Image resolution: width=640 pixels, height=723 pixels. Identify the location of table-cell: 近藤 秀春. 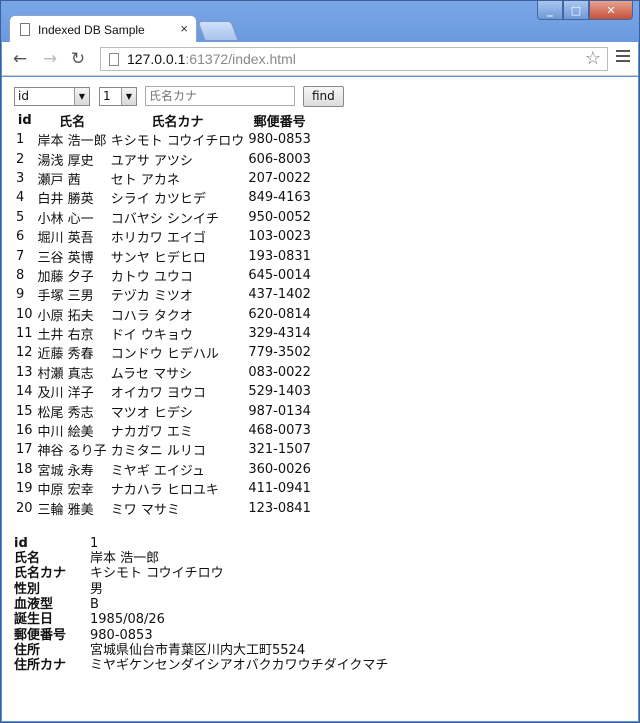
(65, 355).